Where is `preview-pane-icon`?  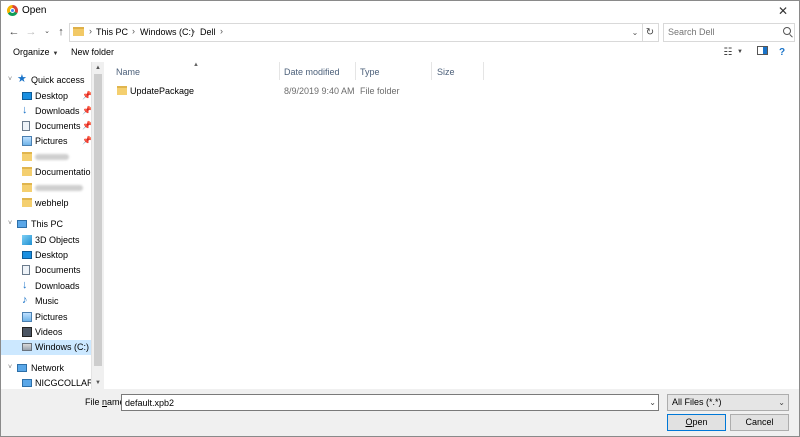 preview-pane-icon is located at coordinates (762, 52).